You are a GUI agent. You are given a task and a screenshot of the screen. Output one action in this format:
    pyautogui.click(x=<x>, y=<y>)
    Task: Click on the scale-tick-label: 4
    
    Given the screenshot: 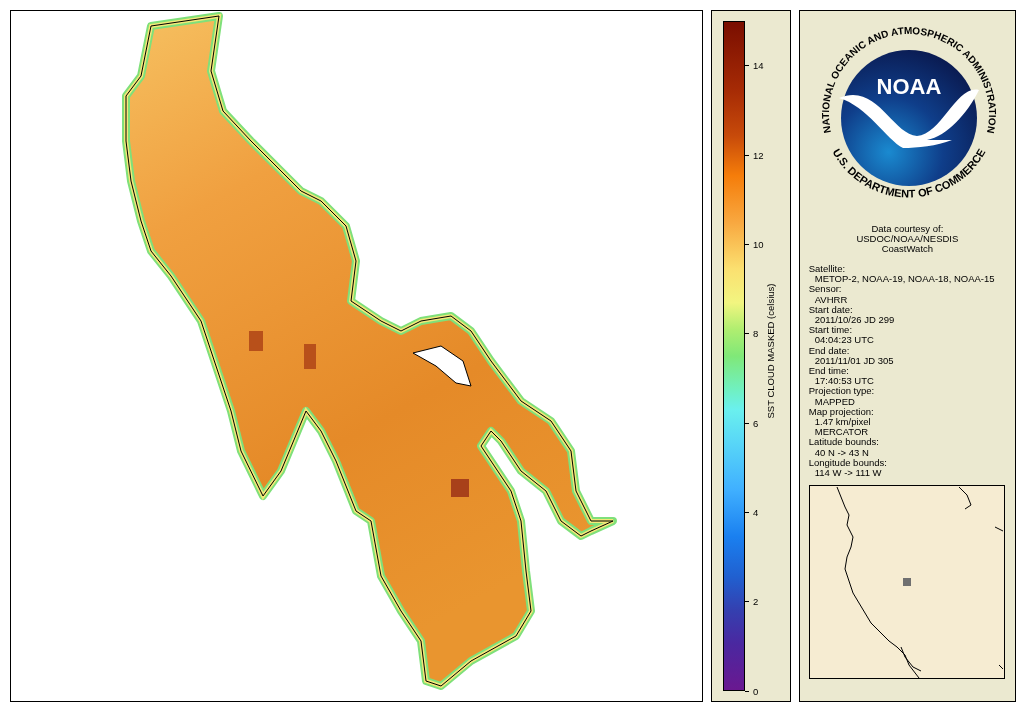 What is the action you would take?
    pyautogui.click(x=756, y=512)
    